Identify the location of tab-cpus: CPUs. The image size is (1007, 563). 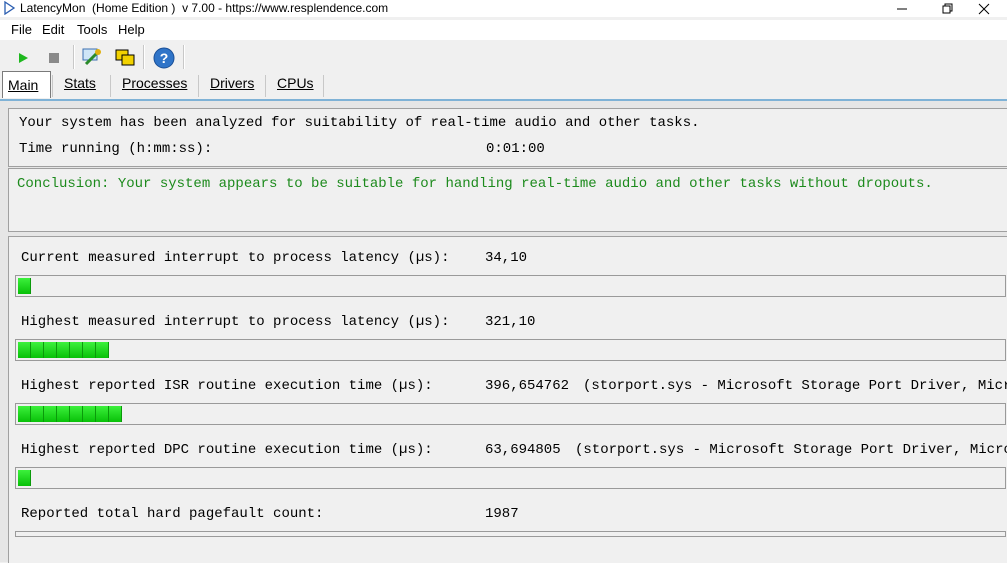
(295, 86).